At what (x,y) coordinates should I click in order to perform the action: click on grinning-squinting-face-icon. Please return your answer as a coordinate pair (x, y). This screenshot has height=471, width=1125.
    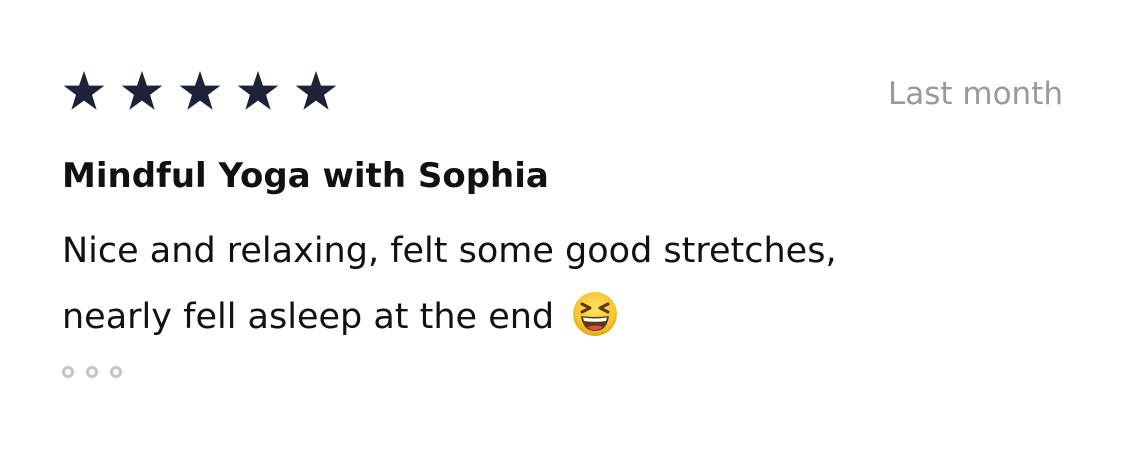
    Looking at the image, I should click on (595, 314).